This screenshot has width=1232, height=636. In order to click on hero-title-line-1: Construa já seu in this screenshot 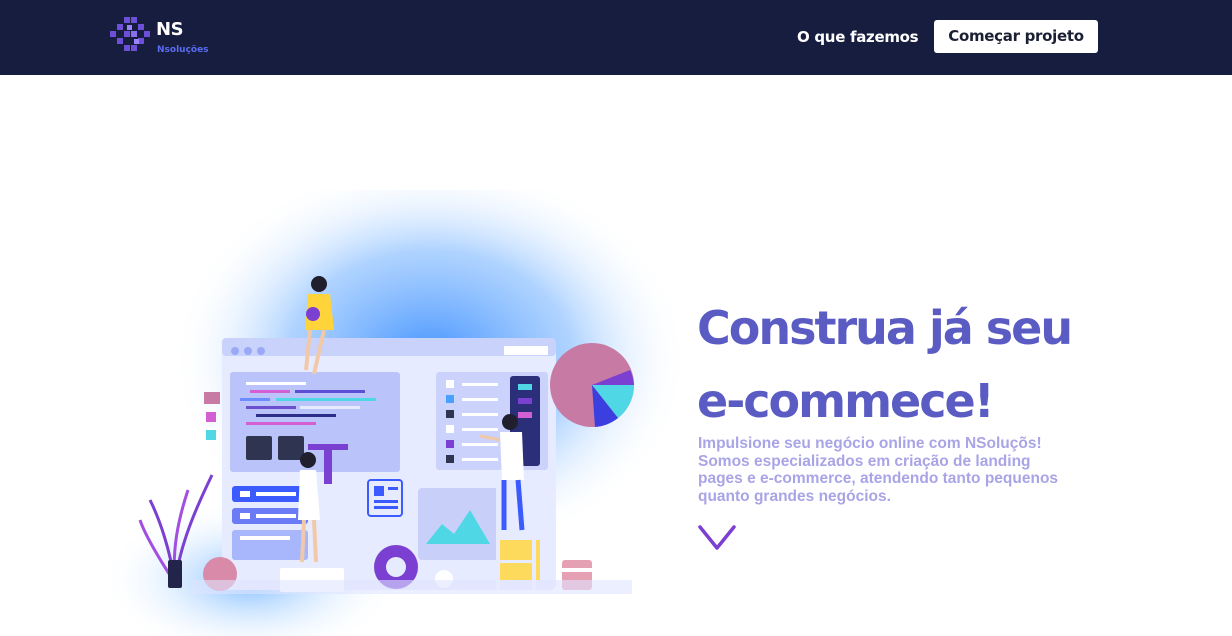, I will do `click(885, 328)`.